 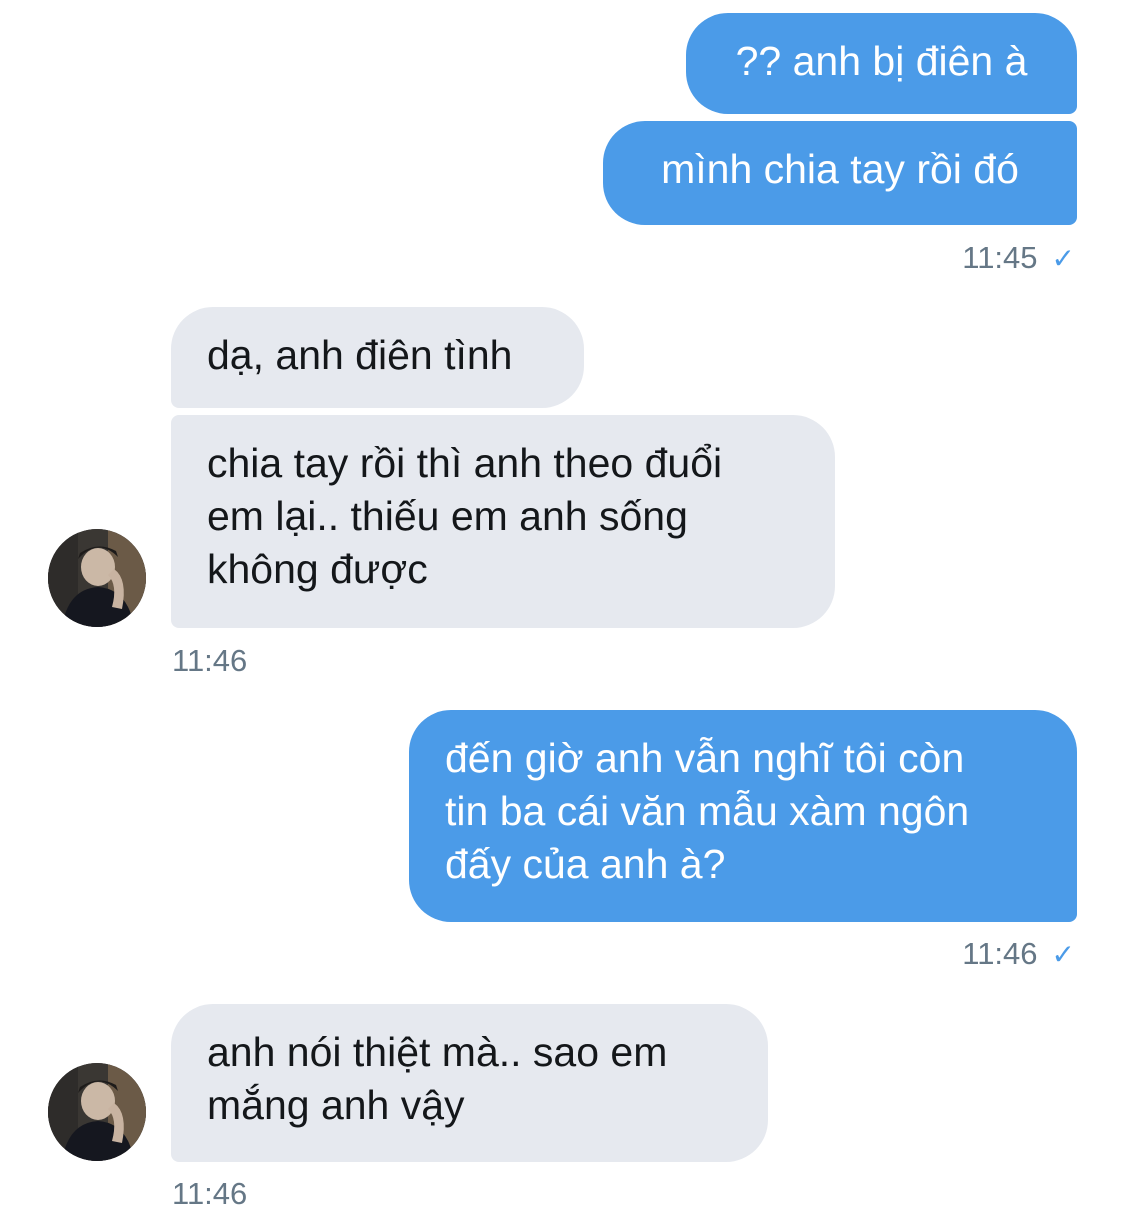 I want to click on message-bubble-outgoing: mình chia tay rồi đó, so click(x=840, y=173).